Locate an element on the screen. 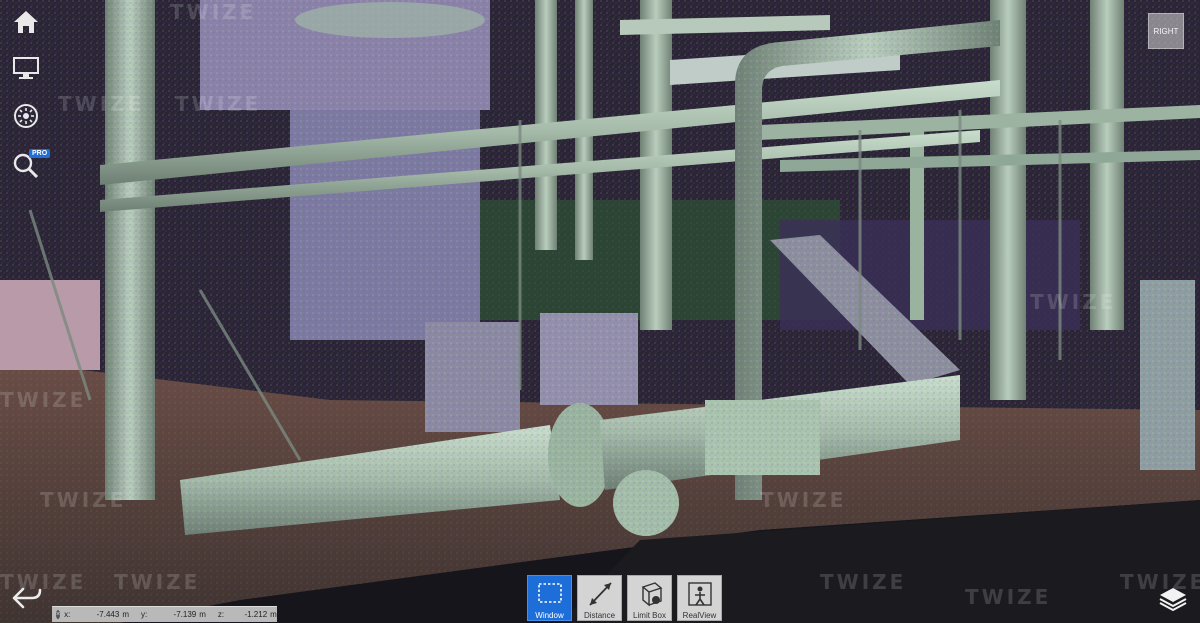 This screenshot has width=1200, height=623. close-icon: × is located at coordinates (58, 614).